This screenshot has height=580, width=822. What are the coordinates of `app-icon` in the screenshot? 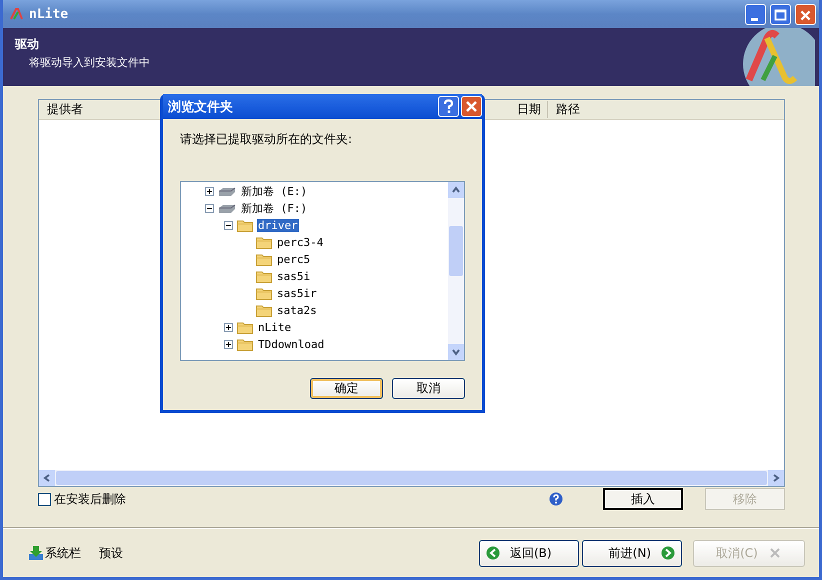 It's located at (17, 14).